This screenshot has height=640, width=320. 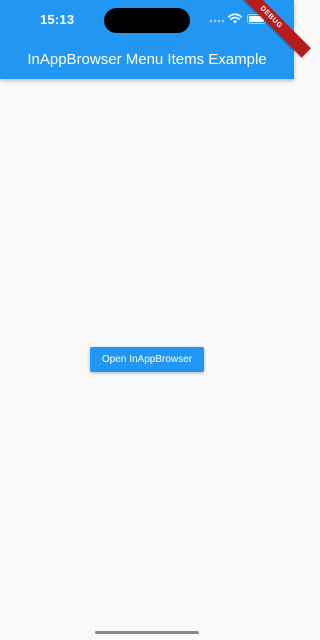 What do you see at coordinates (235, 18) in the screenshot?
I see `wifi-icon` at bounding box center [235, 18].